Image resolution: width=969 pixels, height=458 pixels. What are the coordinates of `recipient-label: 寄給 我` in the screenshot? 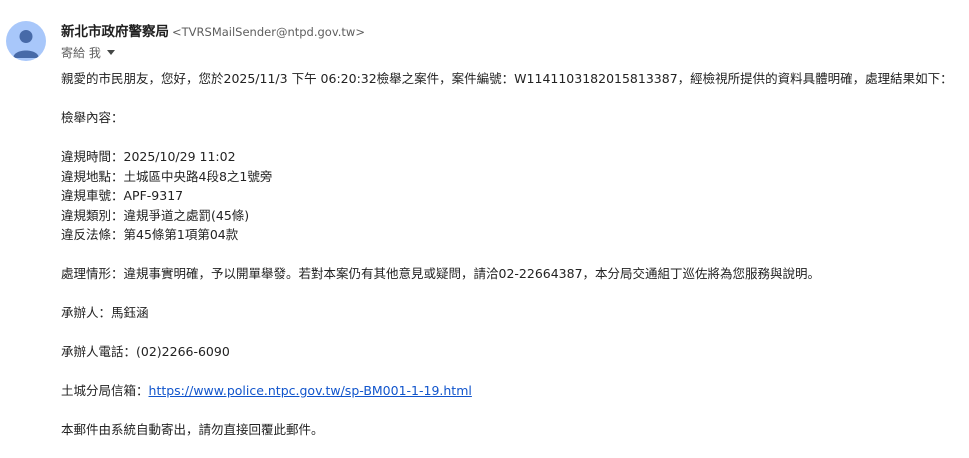 It's located at (81, 53).